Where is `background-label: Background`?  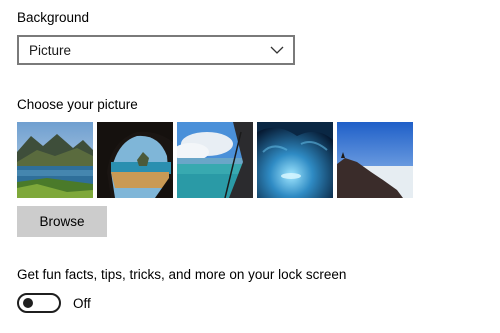
background-label: Background is located at coordinates (53, 17).